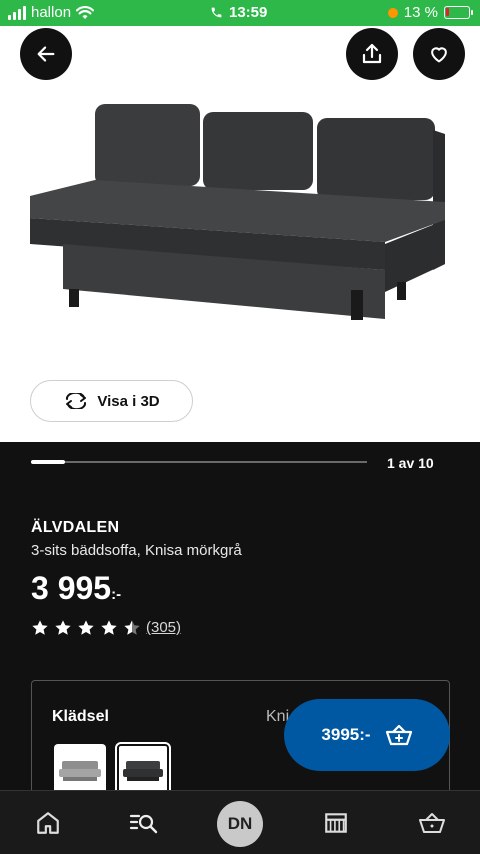 This screenshot has height=854, width=480. I want to click on gallery-counter: 1 av 10, so click(410, 463).